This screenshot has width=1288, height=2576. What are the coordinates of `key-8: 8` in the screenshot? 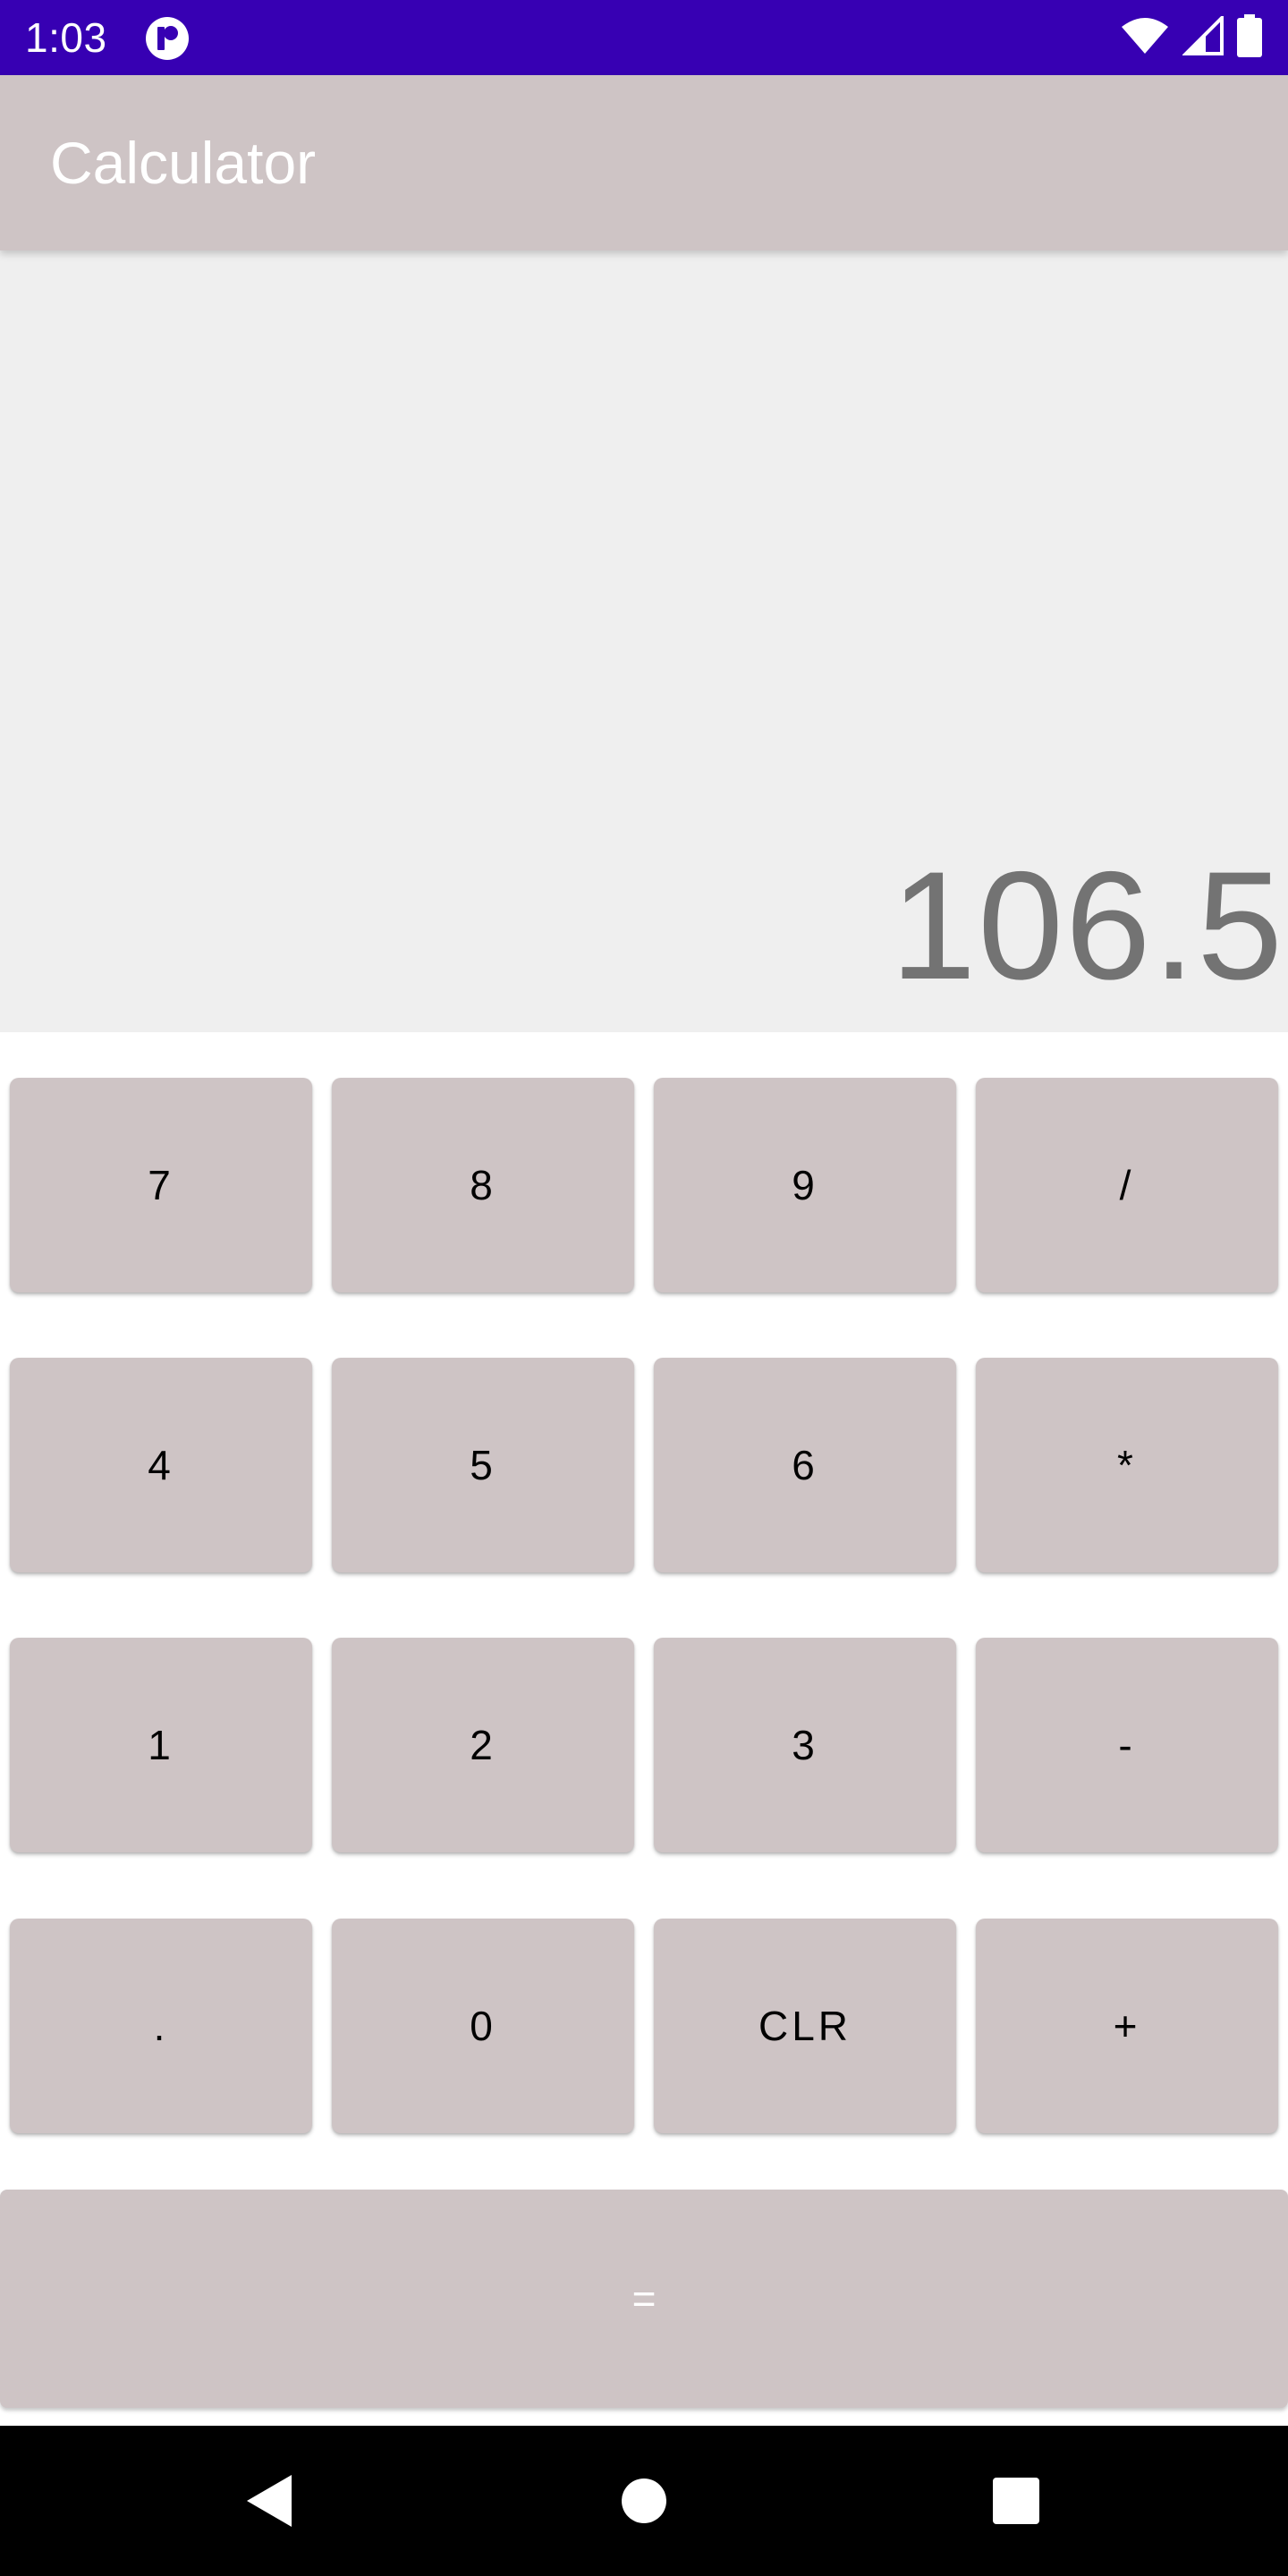 It's located at (483, 1185).